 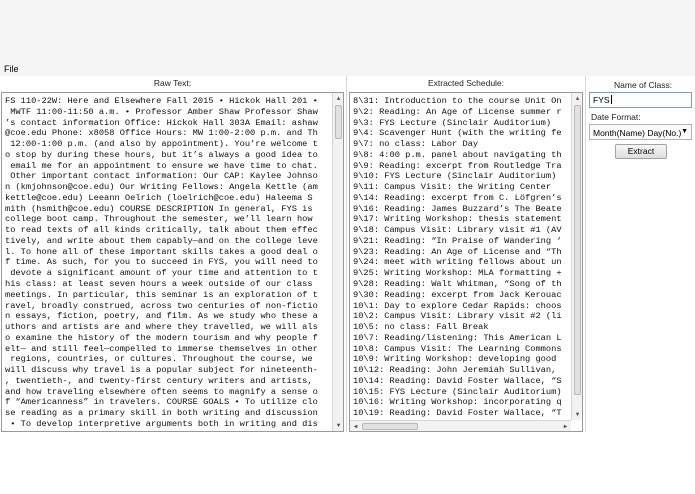 I want to click on text-caret, so click(x=611, y=99).